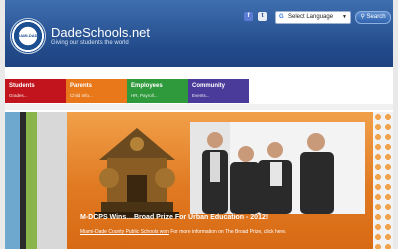  What do you see at coordinates (248, 16) in the screenshot?
I see `facebook-icon: f` at bounding box center [248, 16].